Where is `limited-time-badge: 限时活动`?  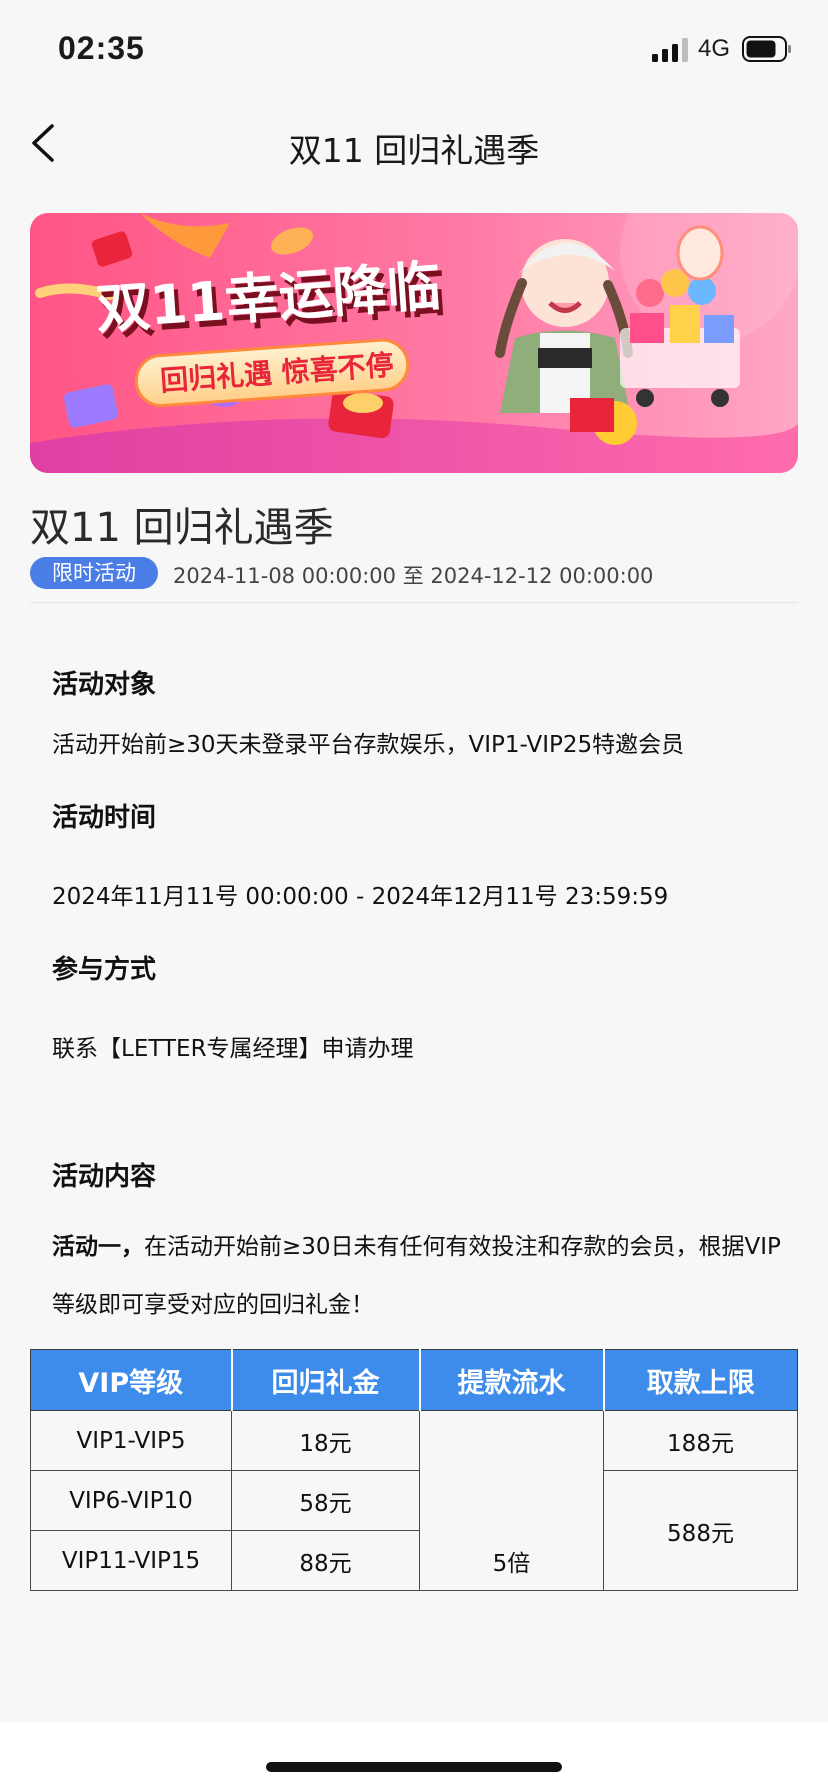
limited-time-badge: 限时活动 is located at coordinates (94, 573).